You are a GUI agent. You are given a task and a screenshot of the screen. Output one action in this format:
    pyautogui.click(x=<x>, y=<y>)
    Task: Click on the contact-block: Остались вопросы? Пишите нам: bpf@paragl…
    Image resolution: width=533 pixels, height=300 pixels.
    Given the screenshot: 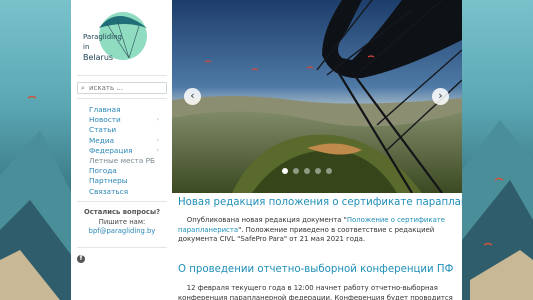 What is the action you would take?
    pyautogui.click(x=122, y=222)
    